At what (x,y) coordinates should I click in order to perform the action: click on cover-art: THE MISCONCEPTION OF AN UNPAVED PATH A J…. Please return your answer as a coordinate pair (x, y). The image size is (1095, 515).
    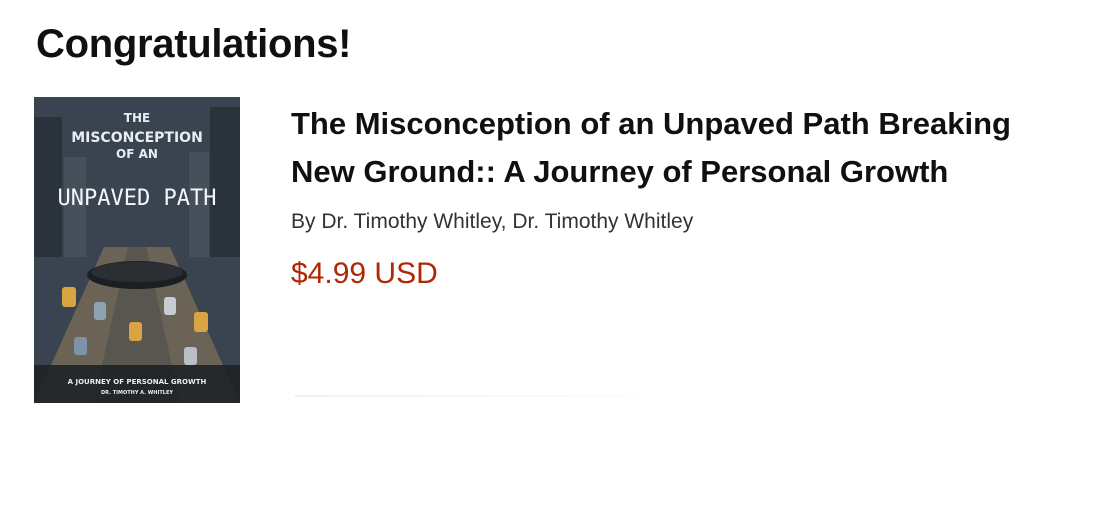
    Looking at the image, I should click on (137, 250).